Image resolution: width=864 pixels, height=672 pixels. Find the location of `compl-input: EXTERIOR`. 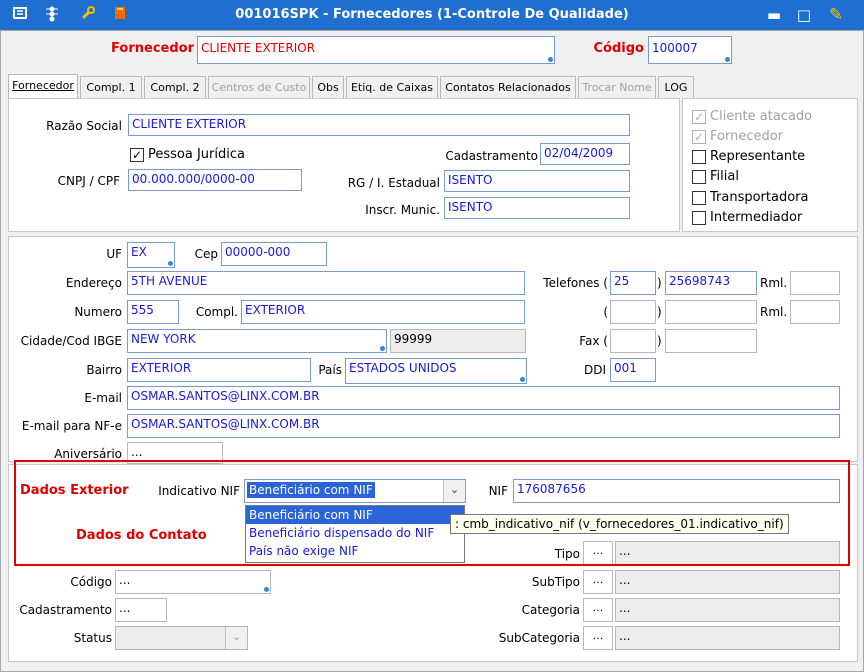

compl-input: EXTERIOR is located at coordinates (383, 312).